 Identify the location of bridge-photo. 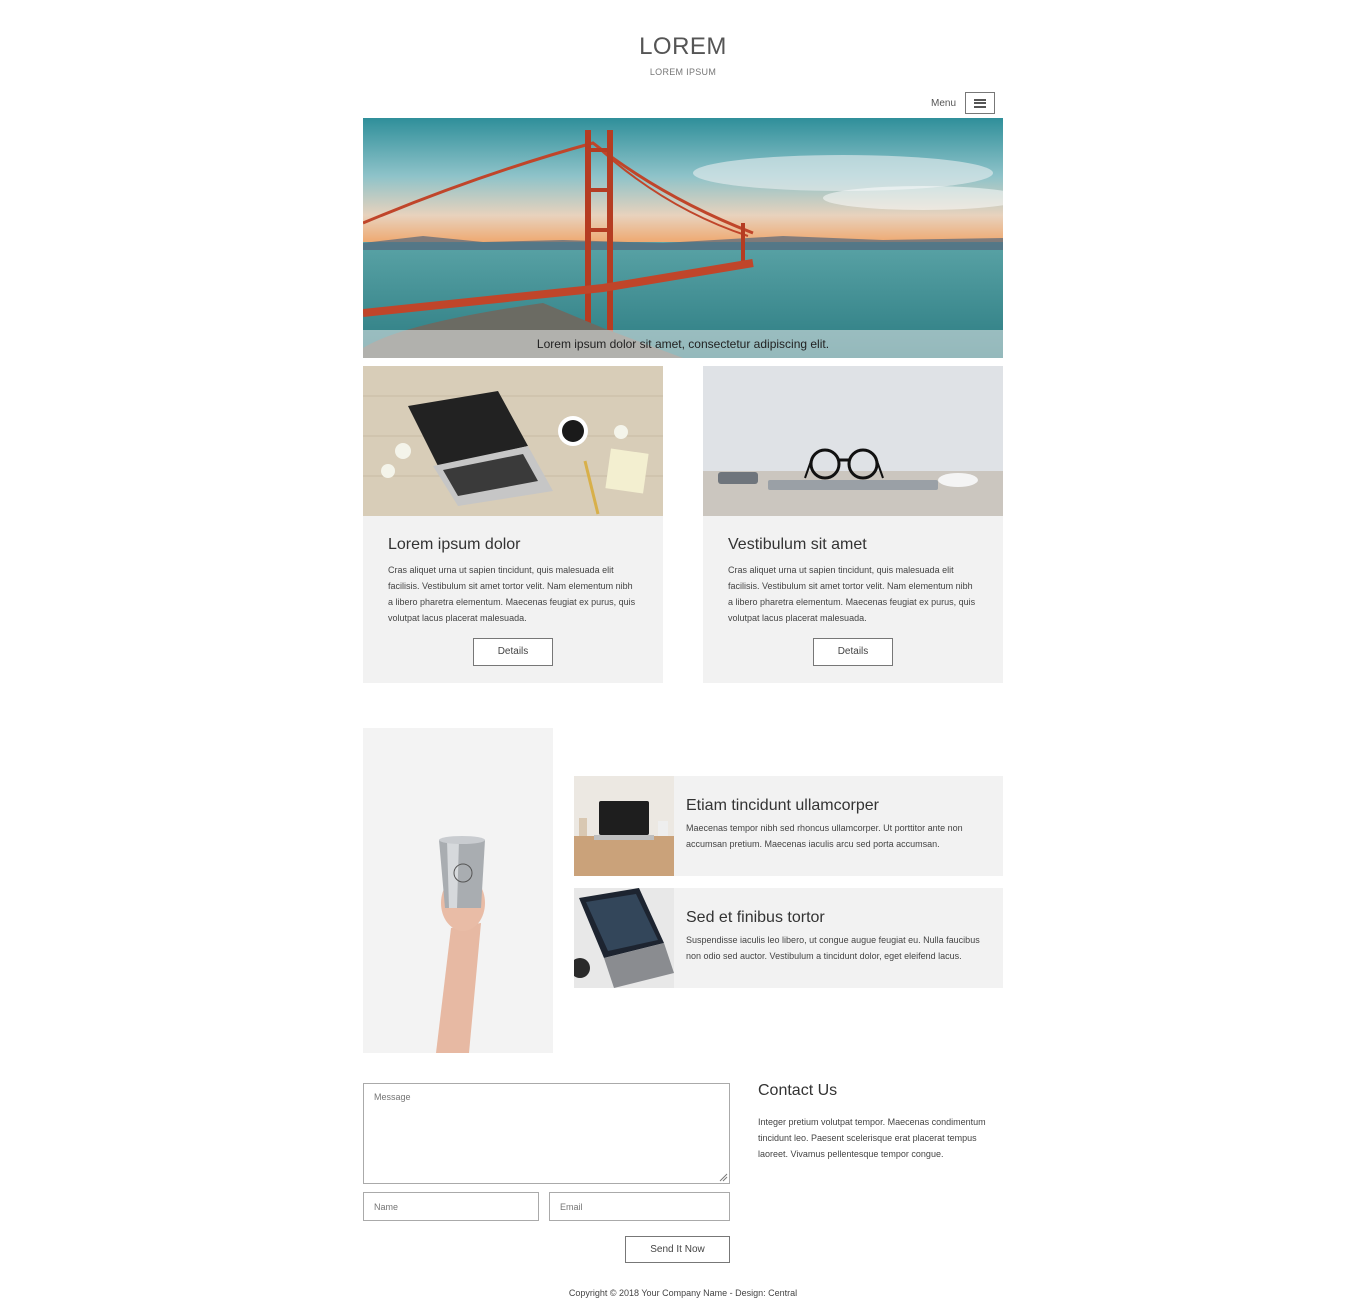
(683, 238).